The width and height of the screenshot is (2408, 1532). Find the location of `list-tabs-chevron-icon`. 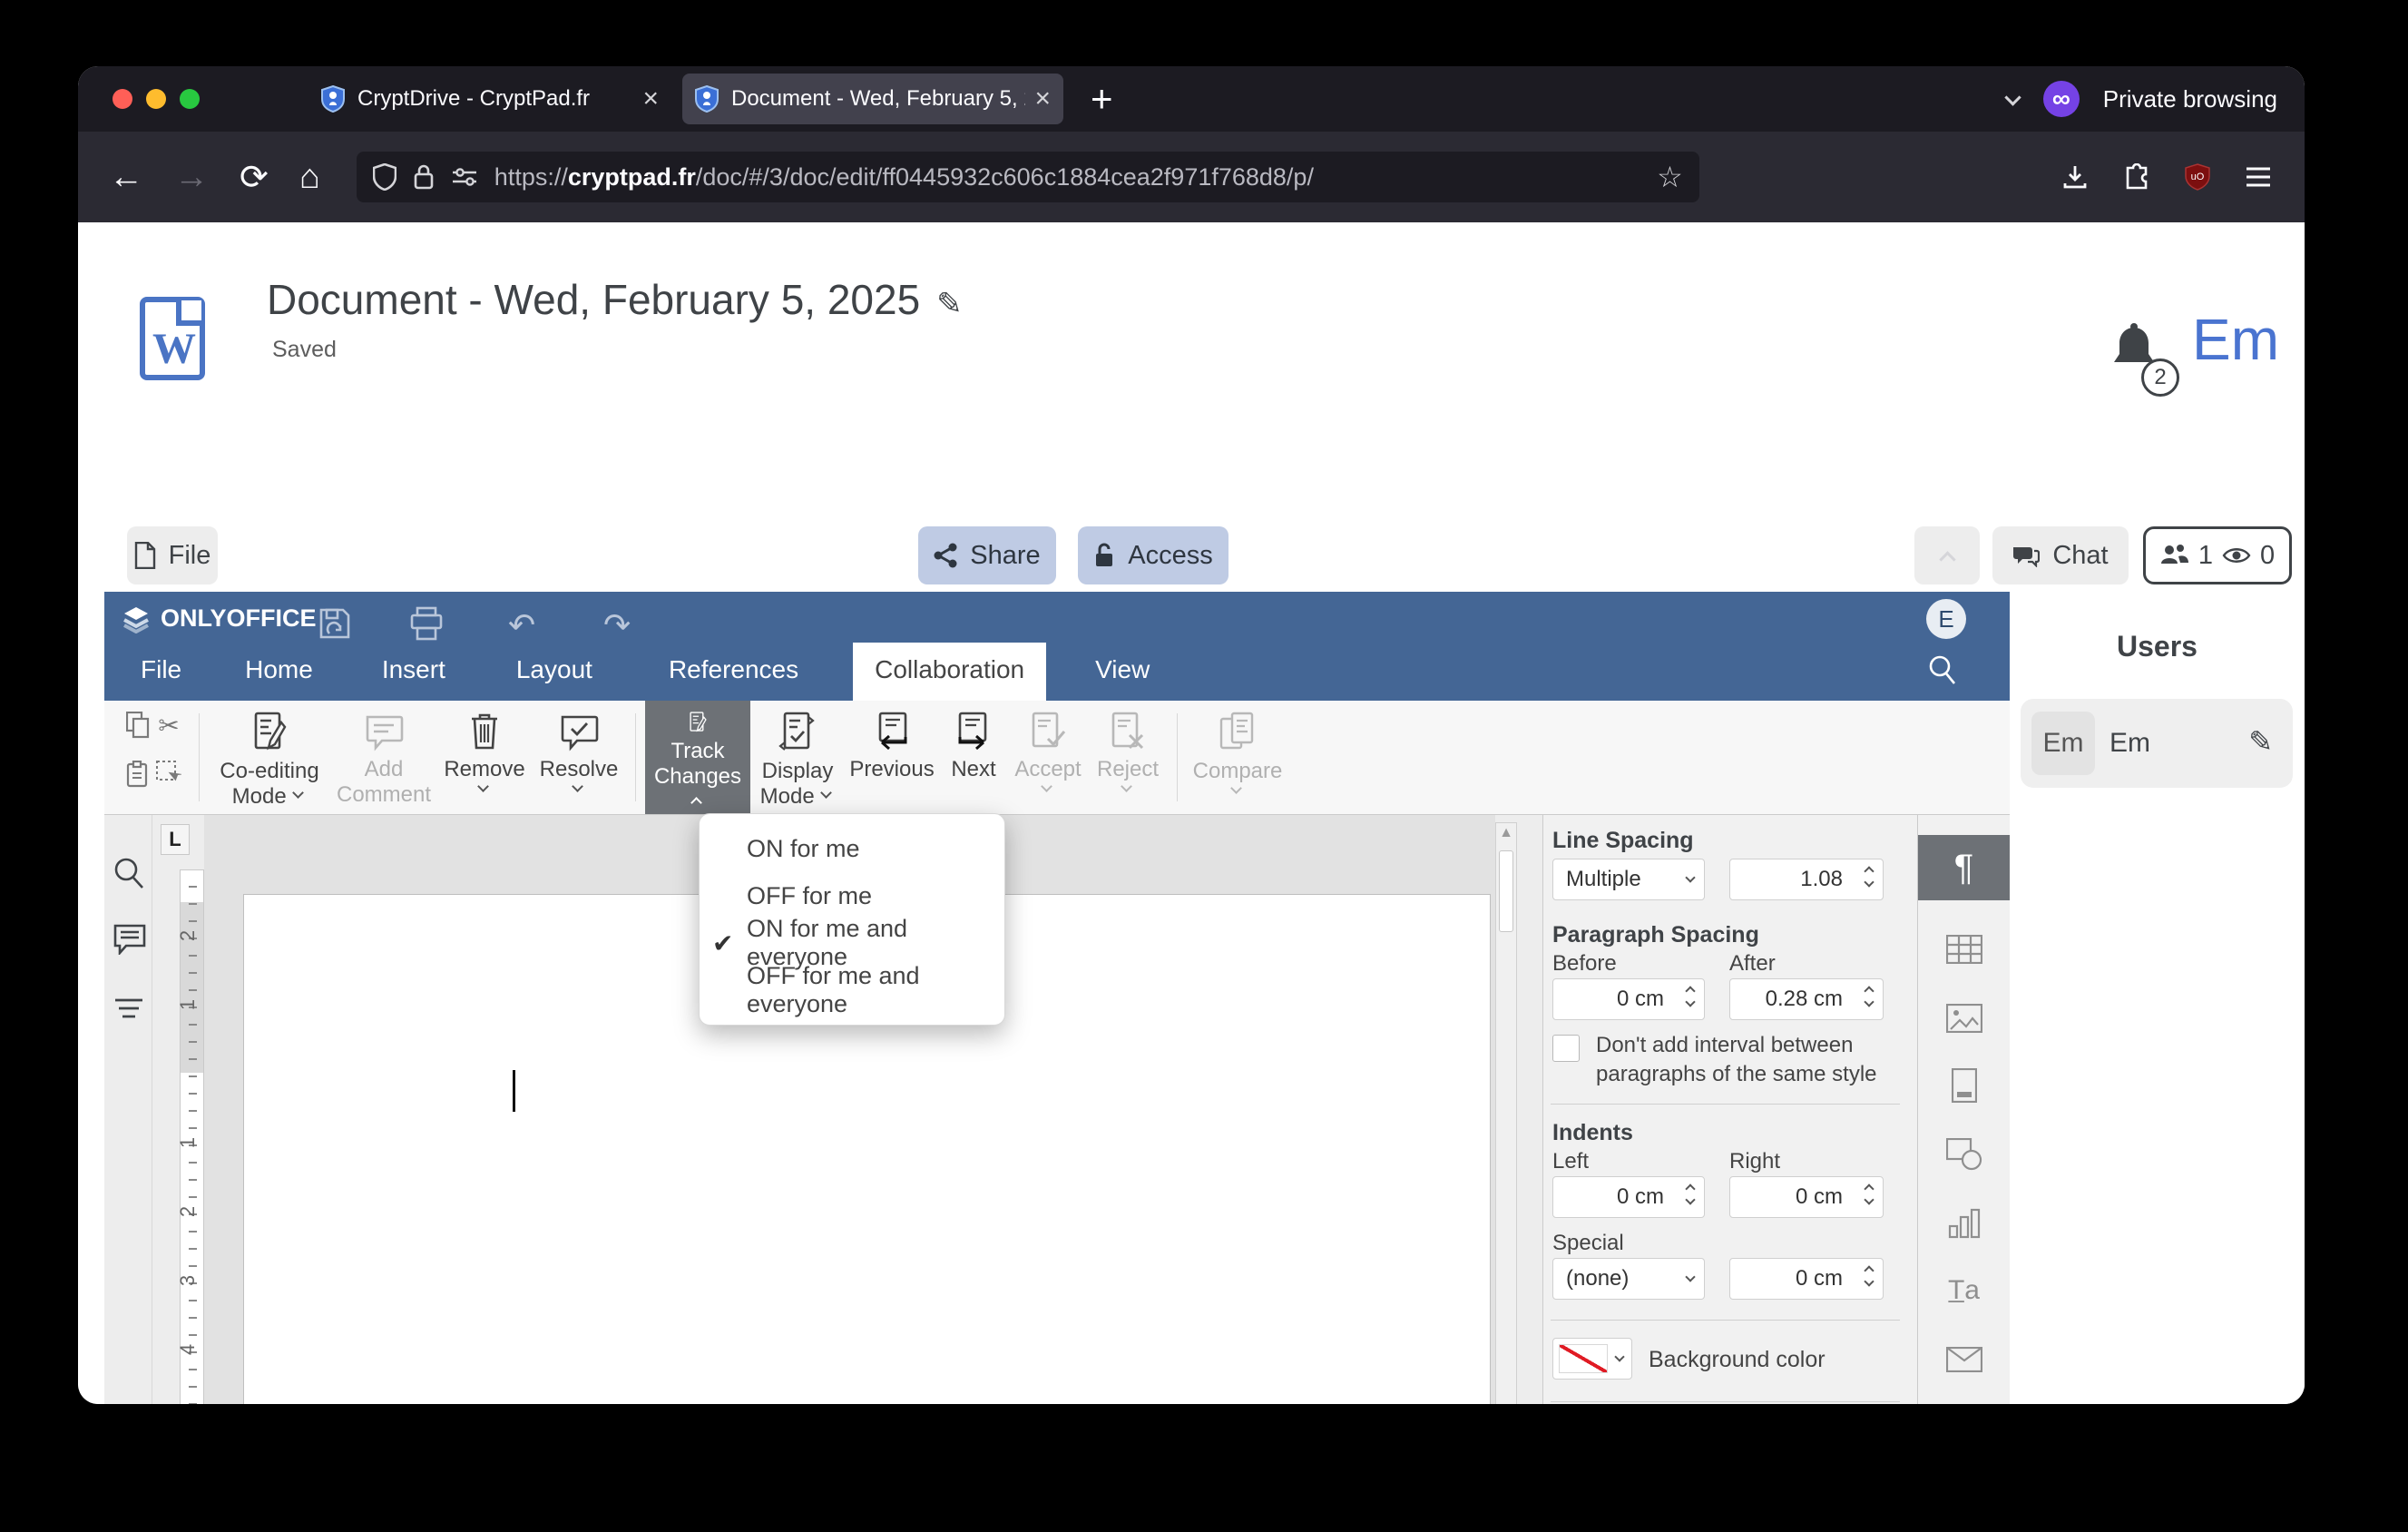

list-tabs-chevron-icon is located at coordinates (2013, 99).